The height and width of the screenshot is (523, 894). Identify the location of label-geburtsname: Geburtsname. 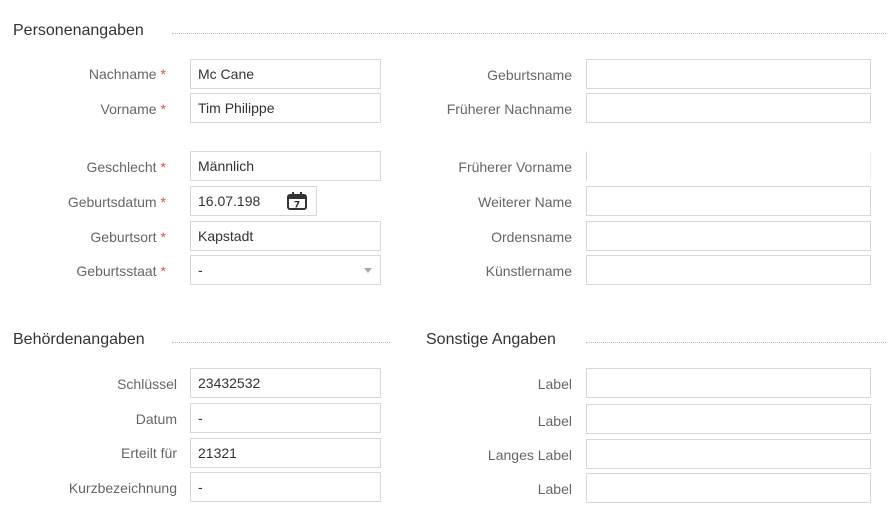
(529, 75).